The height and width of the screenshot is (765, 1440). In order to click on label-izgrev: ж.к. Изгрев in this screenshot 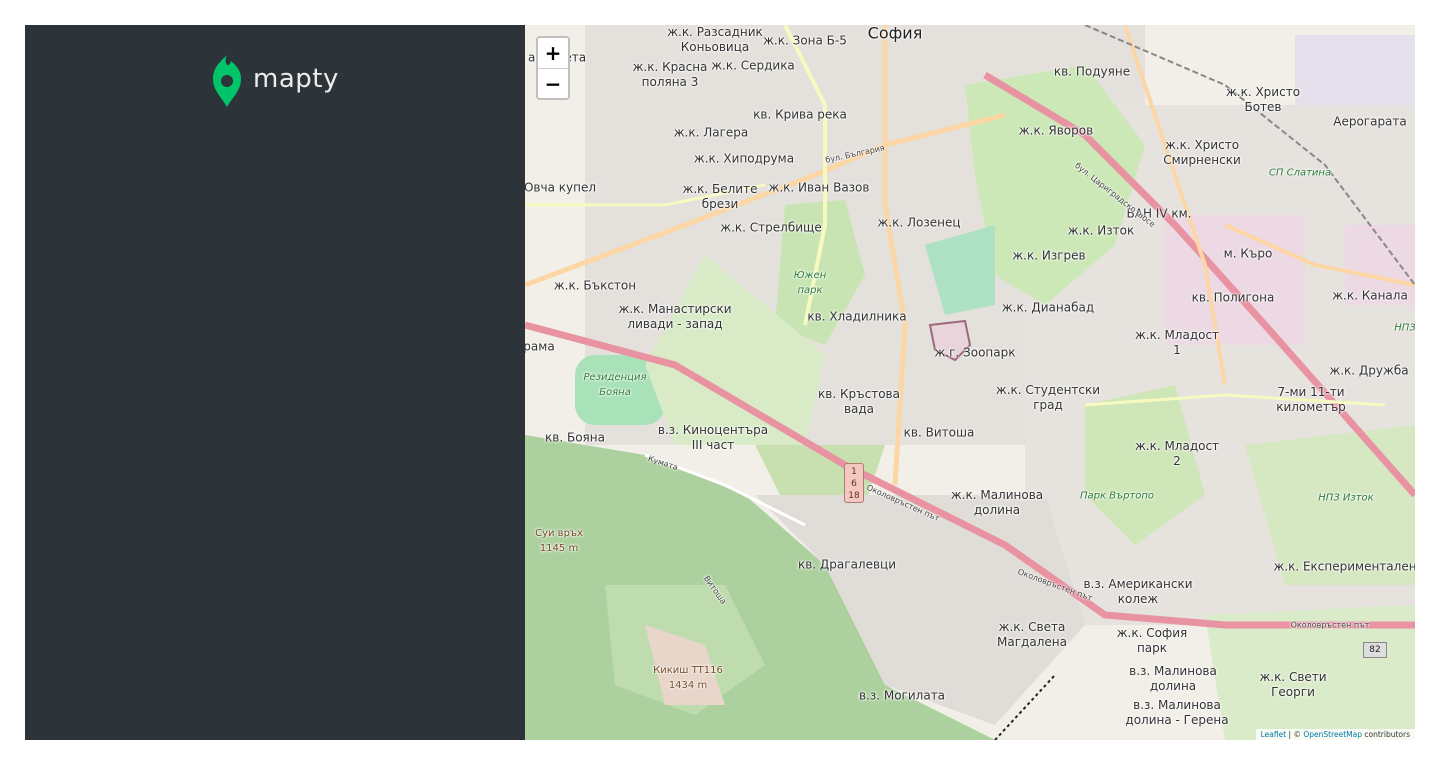, I will do `click(1049, 255)`.